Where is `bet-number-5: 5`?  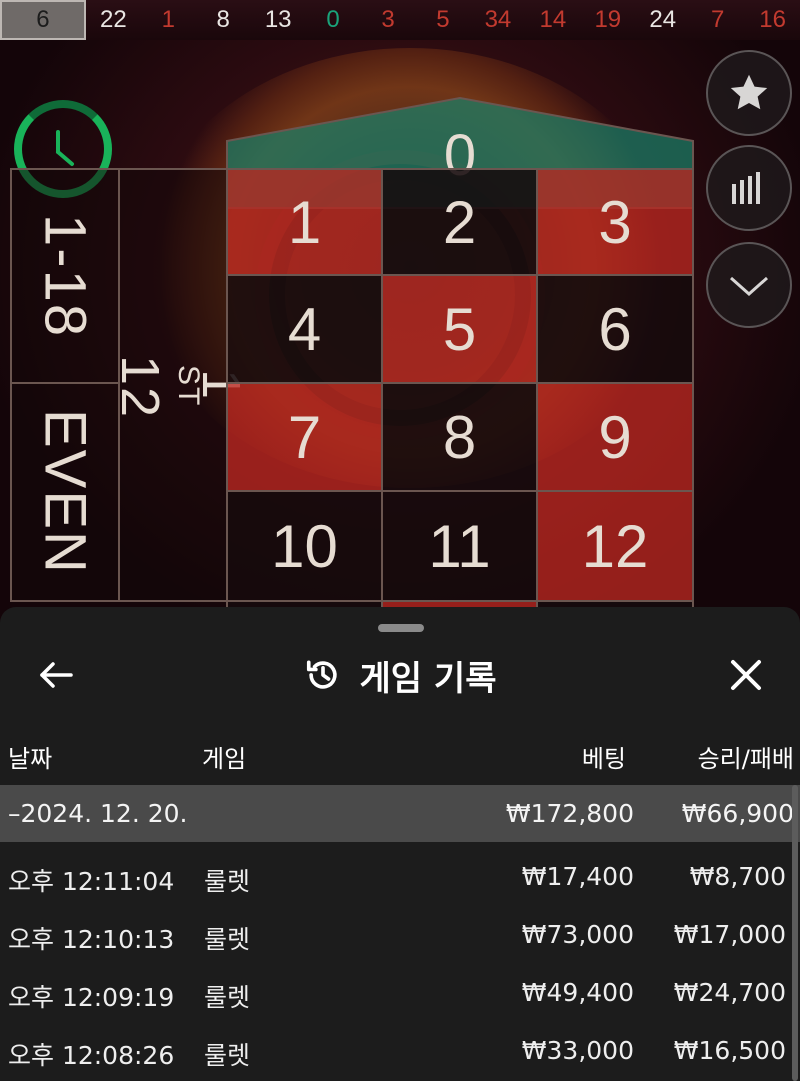
bet-number-5: 5 is located at coordinates (459, 329).